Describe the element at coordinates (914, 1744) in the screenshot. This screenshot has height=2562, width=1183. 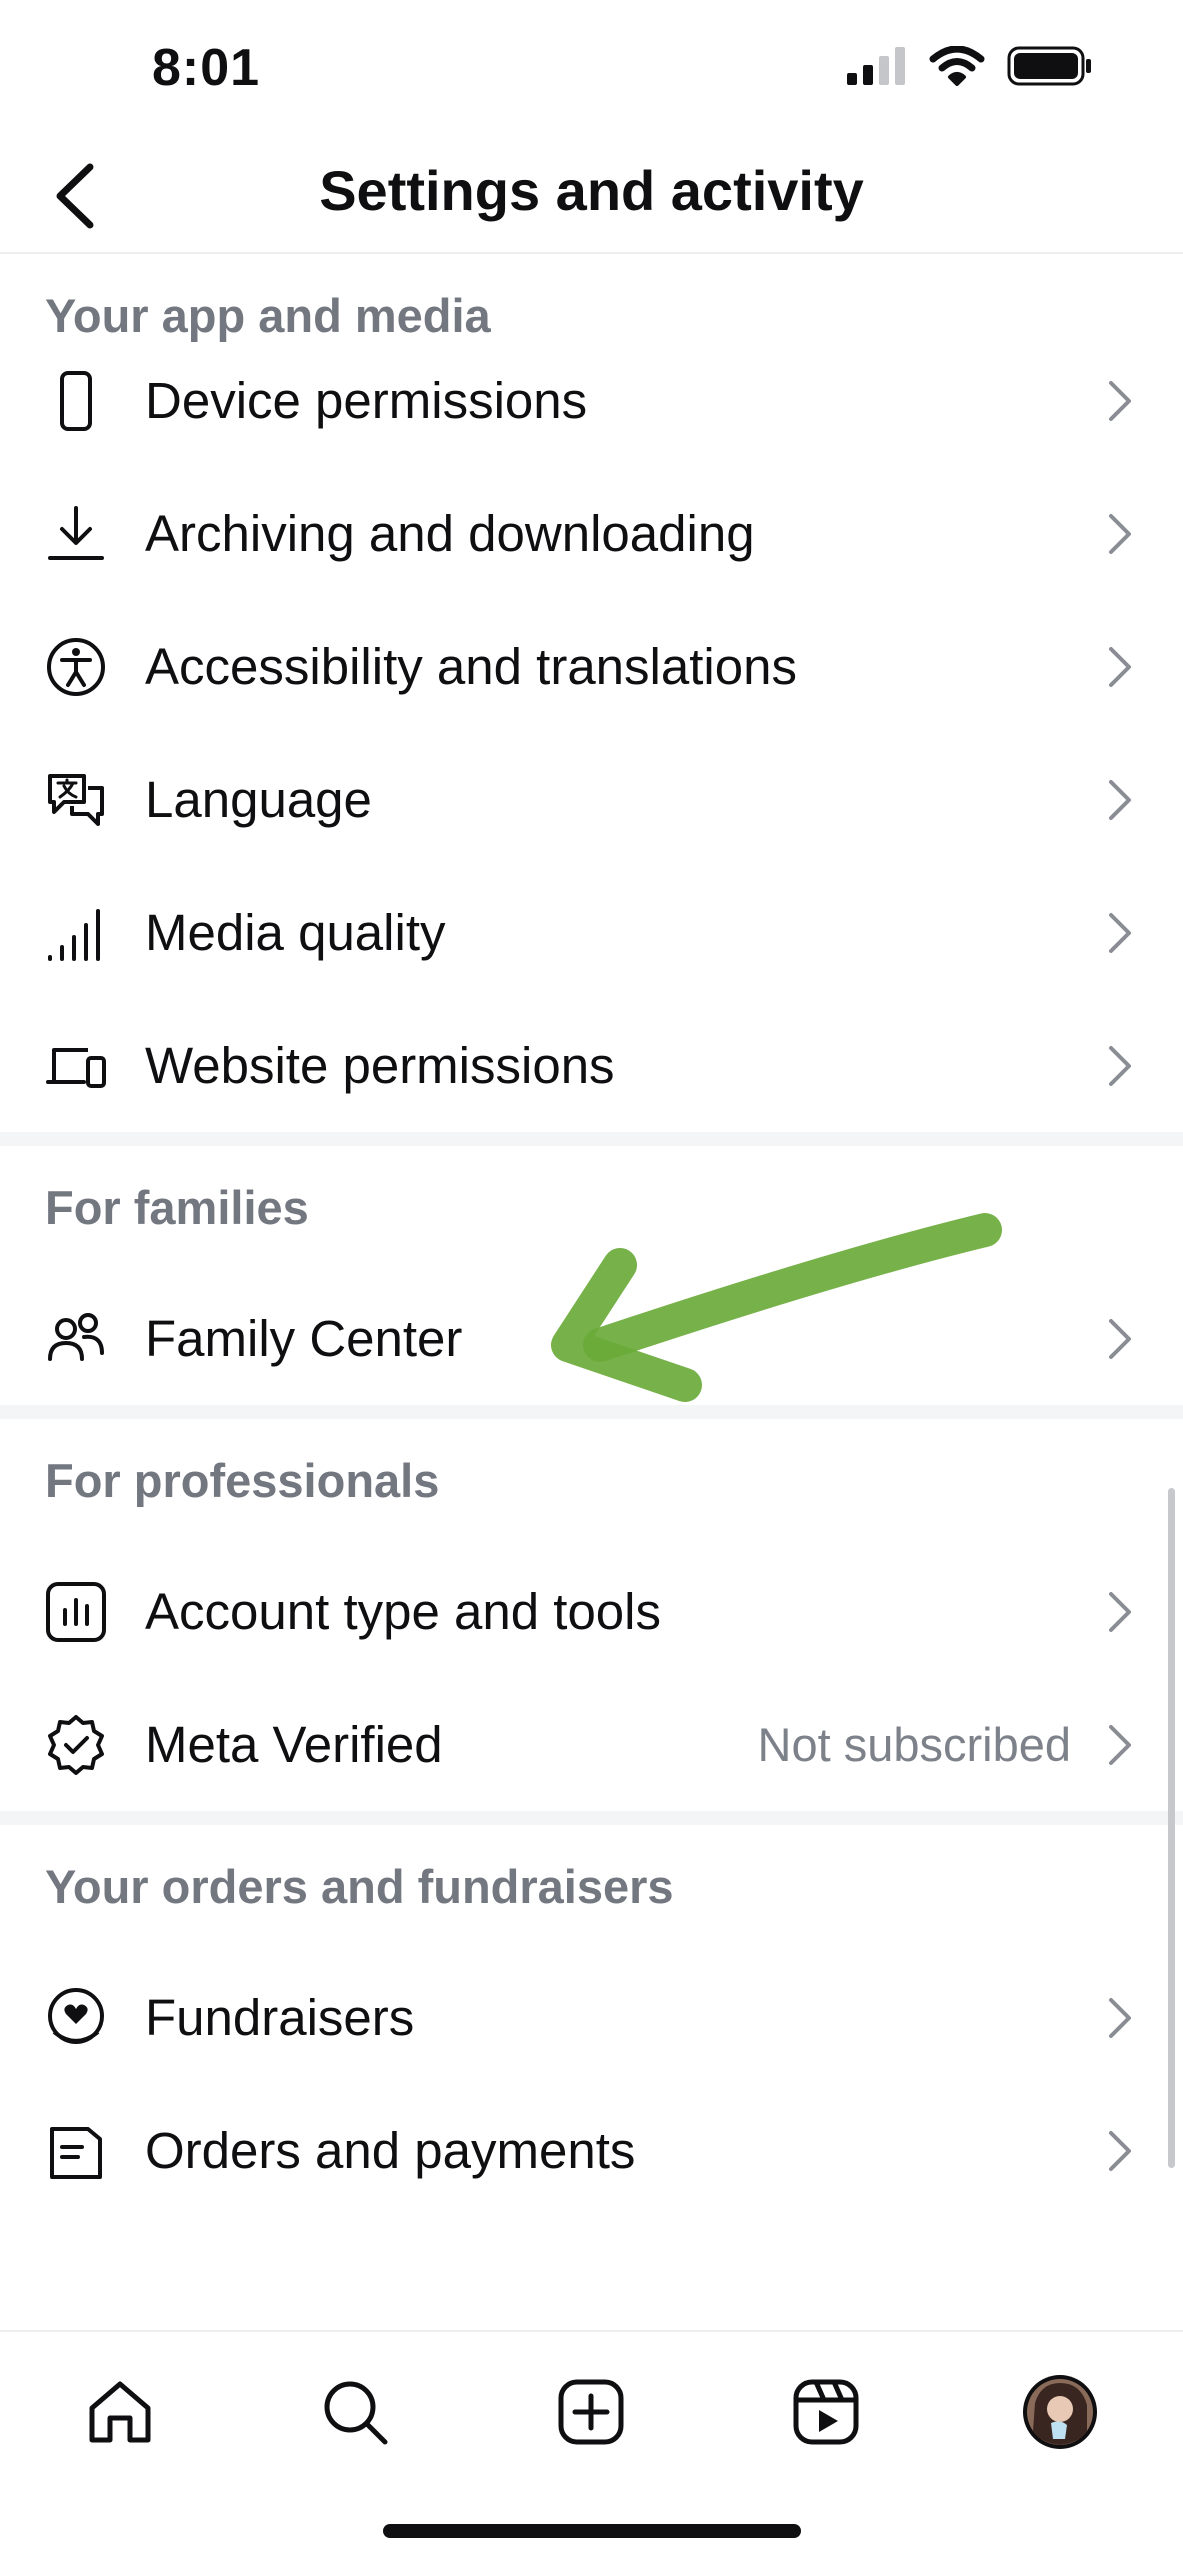
I see `subscription-status: Not subscribed` at that location.